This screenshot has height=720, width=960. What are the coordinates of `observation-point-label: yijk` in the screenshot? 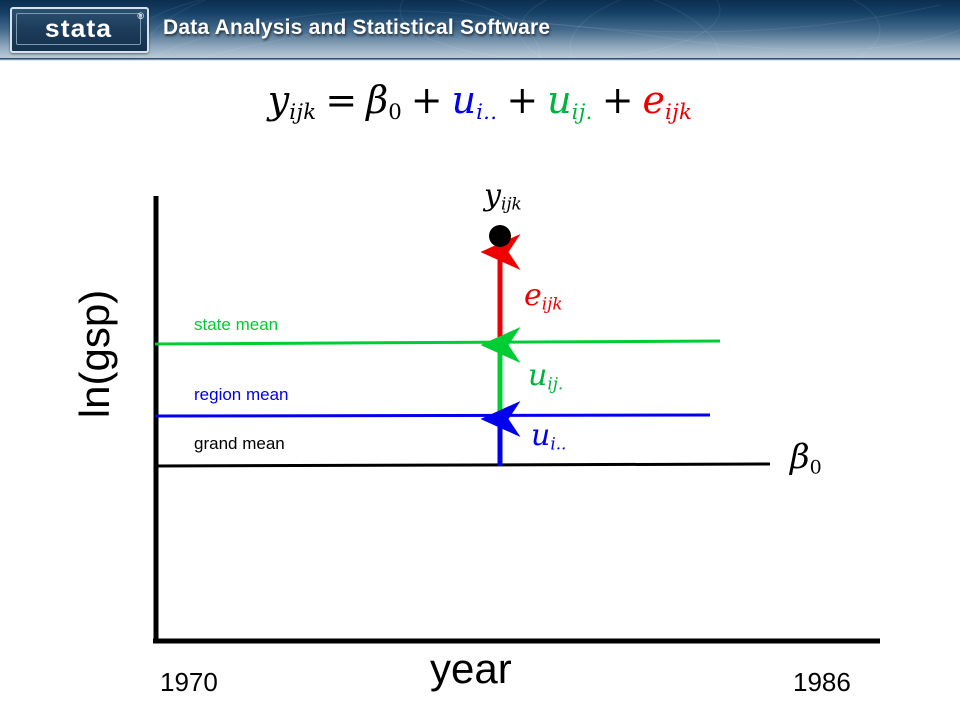 It's located at (503, 196).